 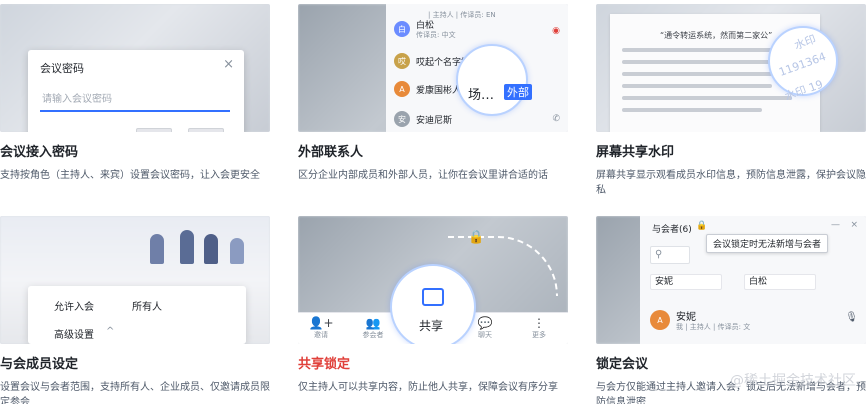 What do you see at coordinates (716, 35) in the screenshot?
I see `document-title: “通令转运系统，然而第二家公”` at bounding box center [716, 35].